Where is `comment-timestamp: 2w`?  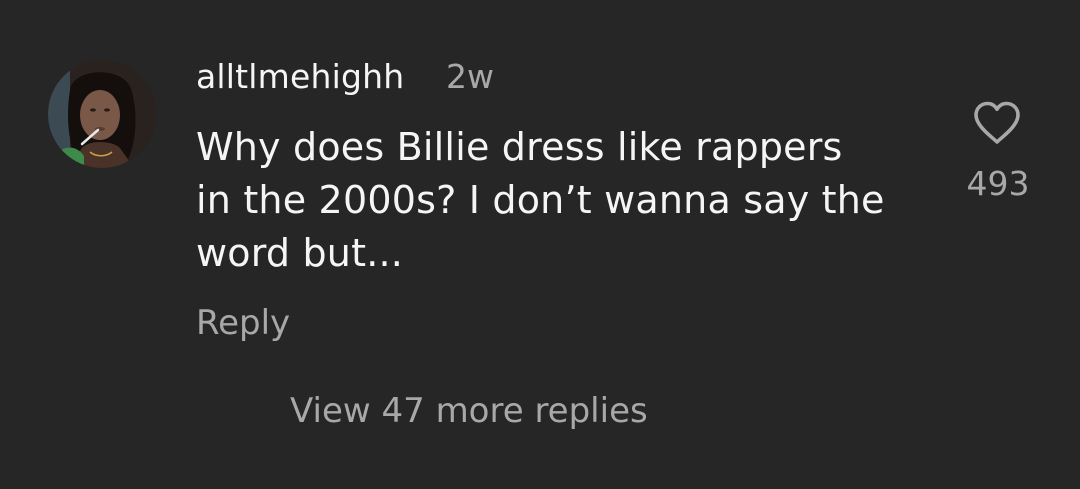
comment-timestamp: 2w is located at coordinates (470, 76).